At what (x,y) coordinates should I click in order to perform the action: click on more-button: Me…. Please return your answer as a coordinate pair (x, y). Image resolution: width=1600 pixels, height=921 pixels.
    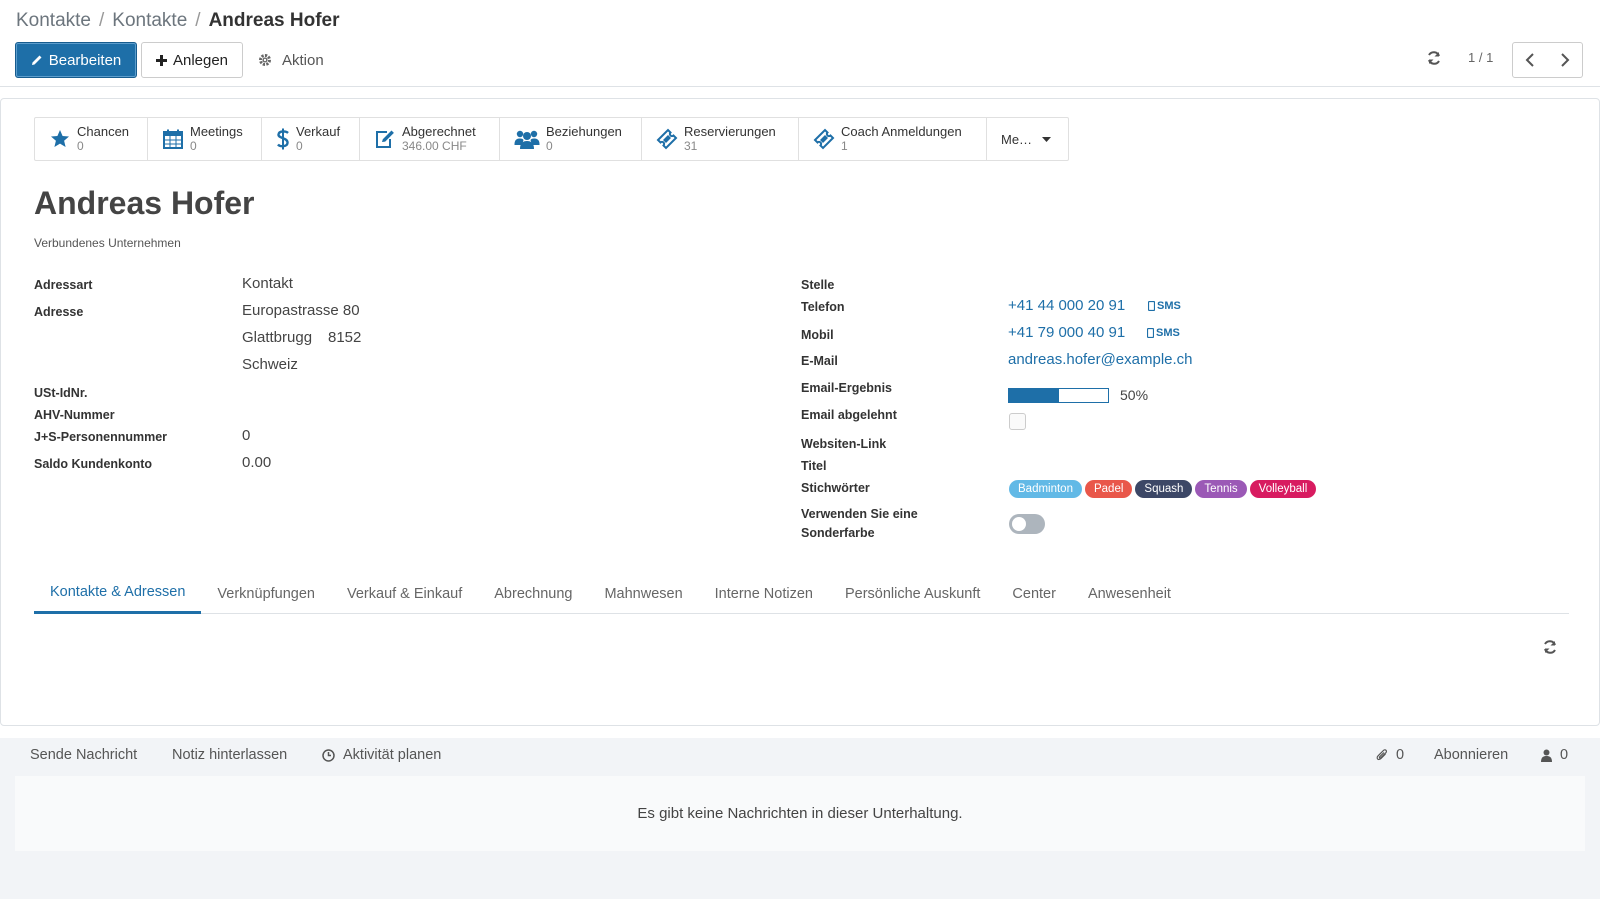
    Looking at the image, I should click on (1027, 139).